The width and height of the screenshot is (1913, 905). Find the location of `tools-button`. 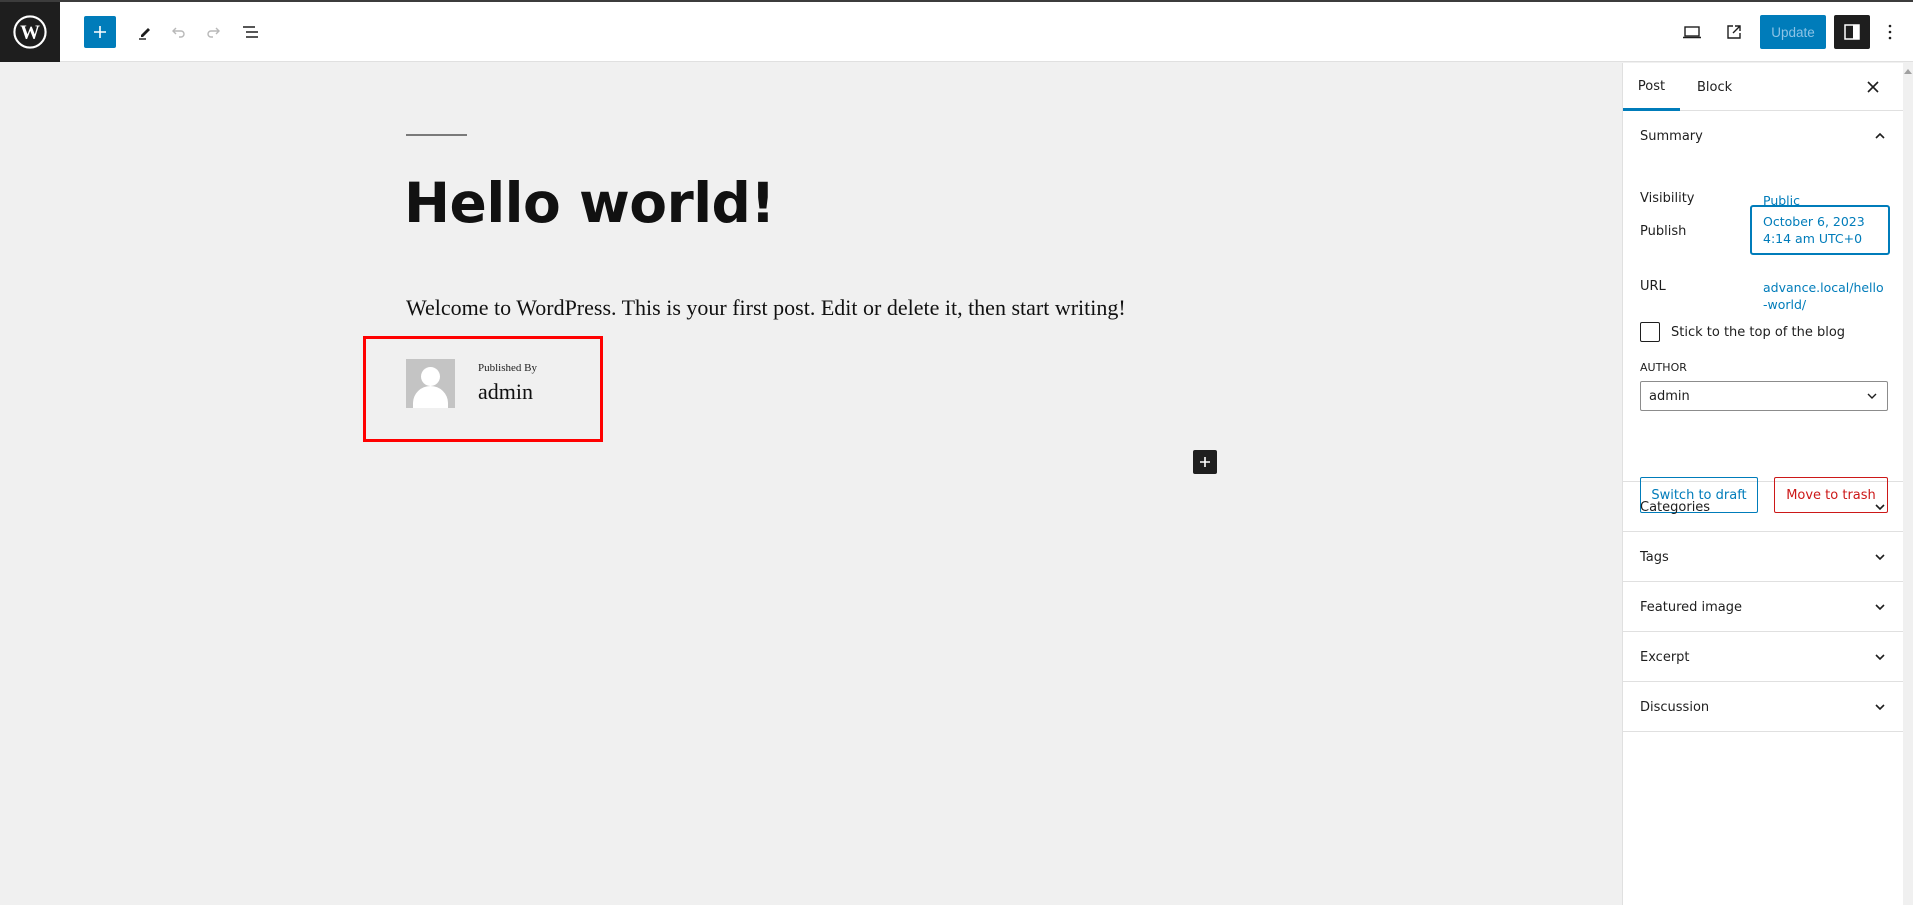

tools-button is located at coordinates (145, 32).